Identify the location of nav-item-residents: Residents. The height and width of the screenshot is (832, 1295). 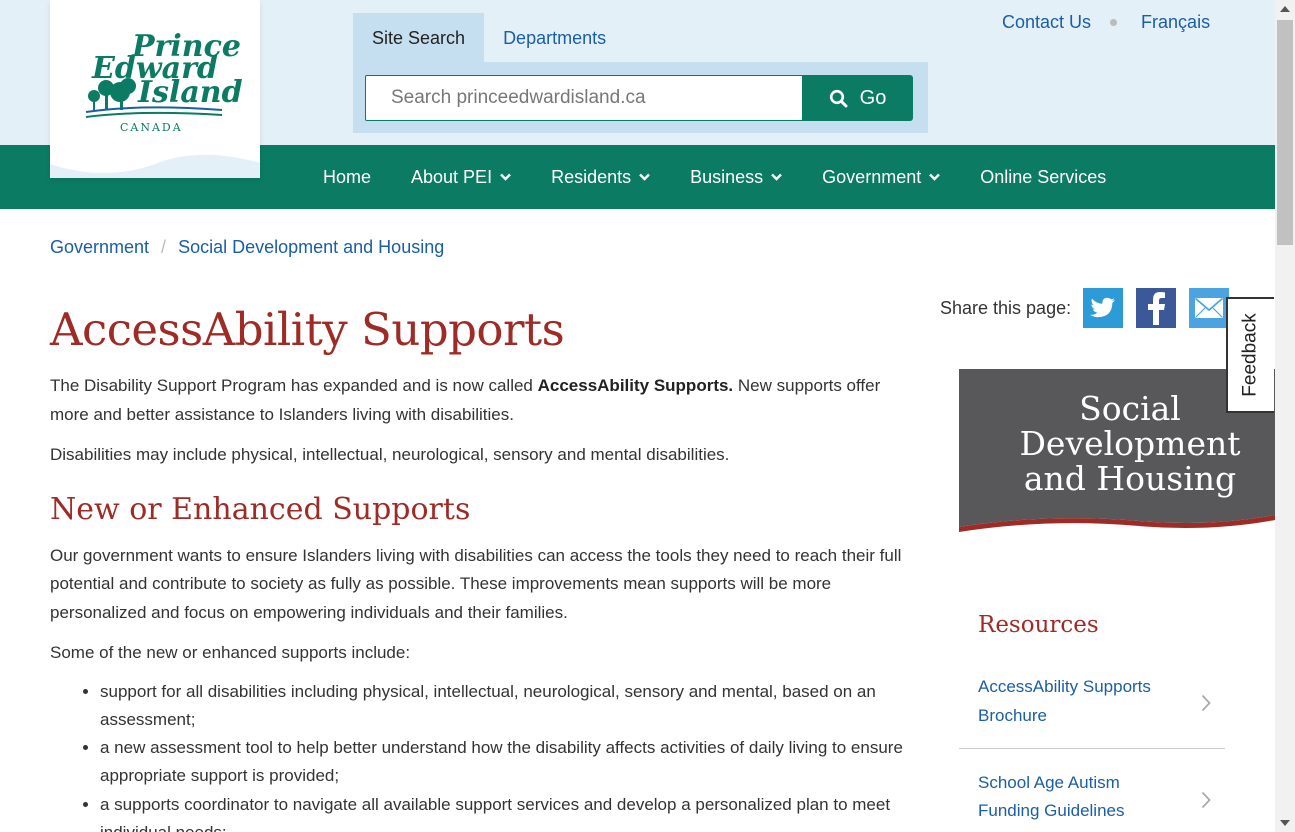
(600, 177).